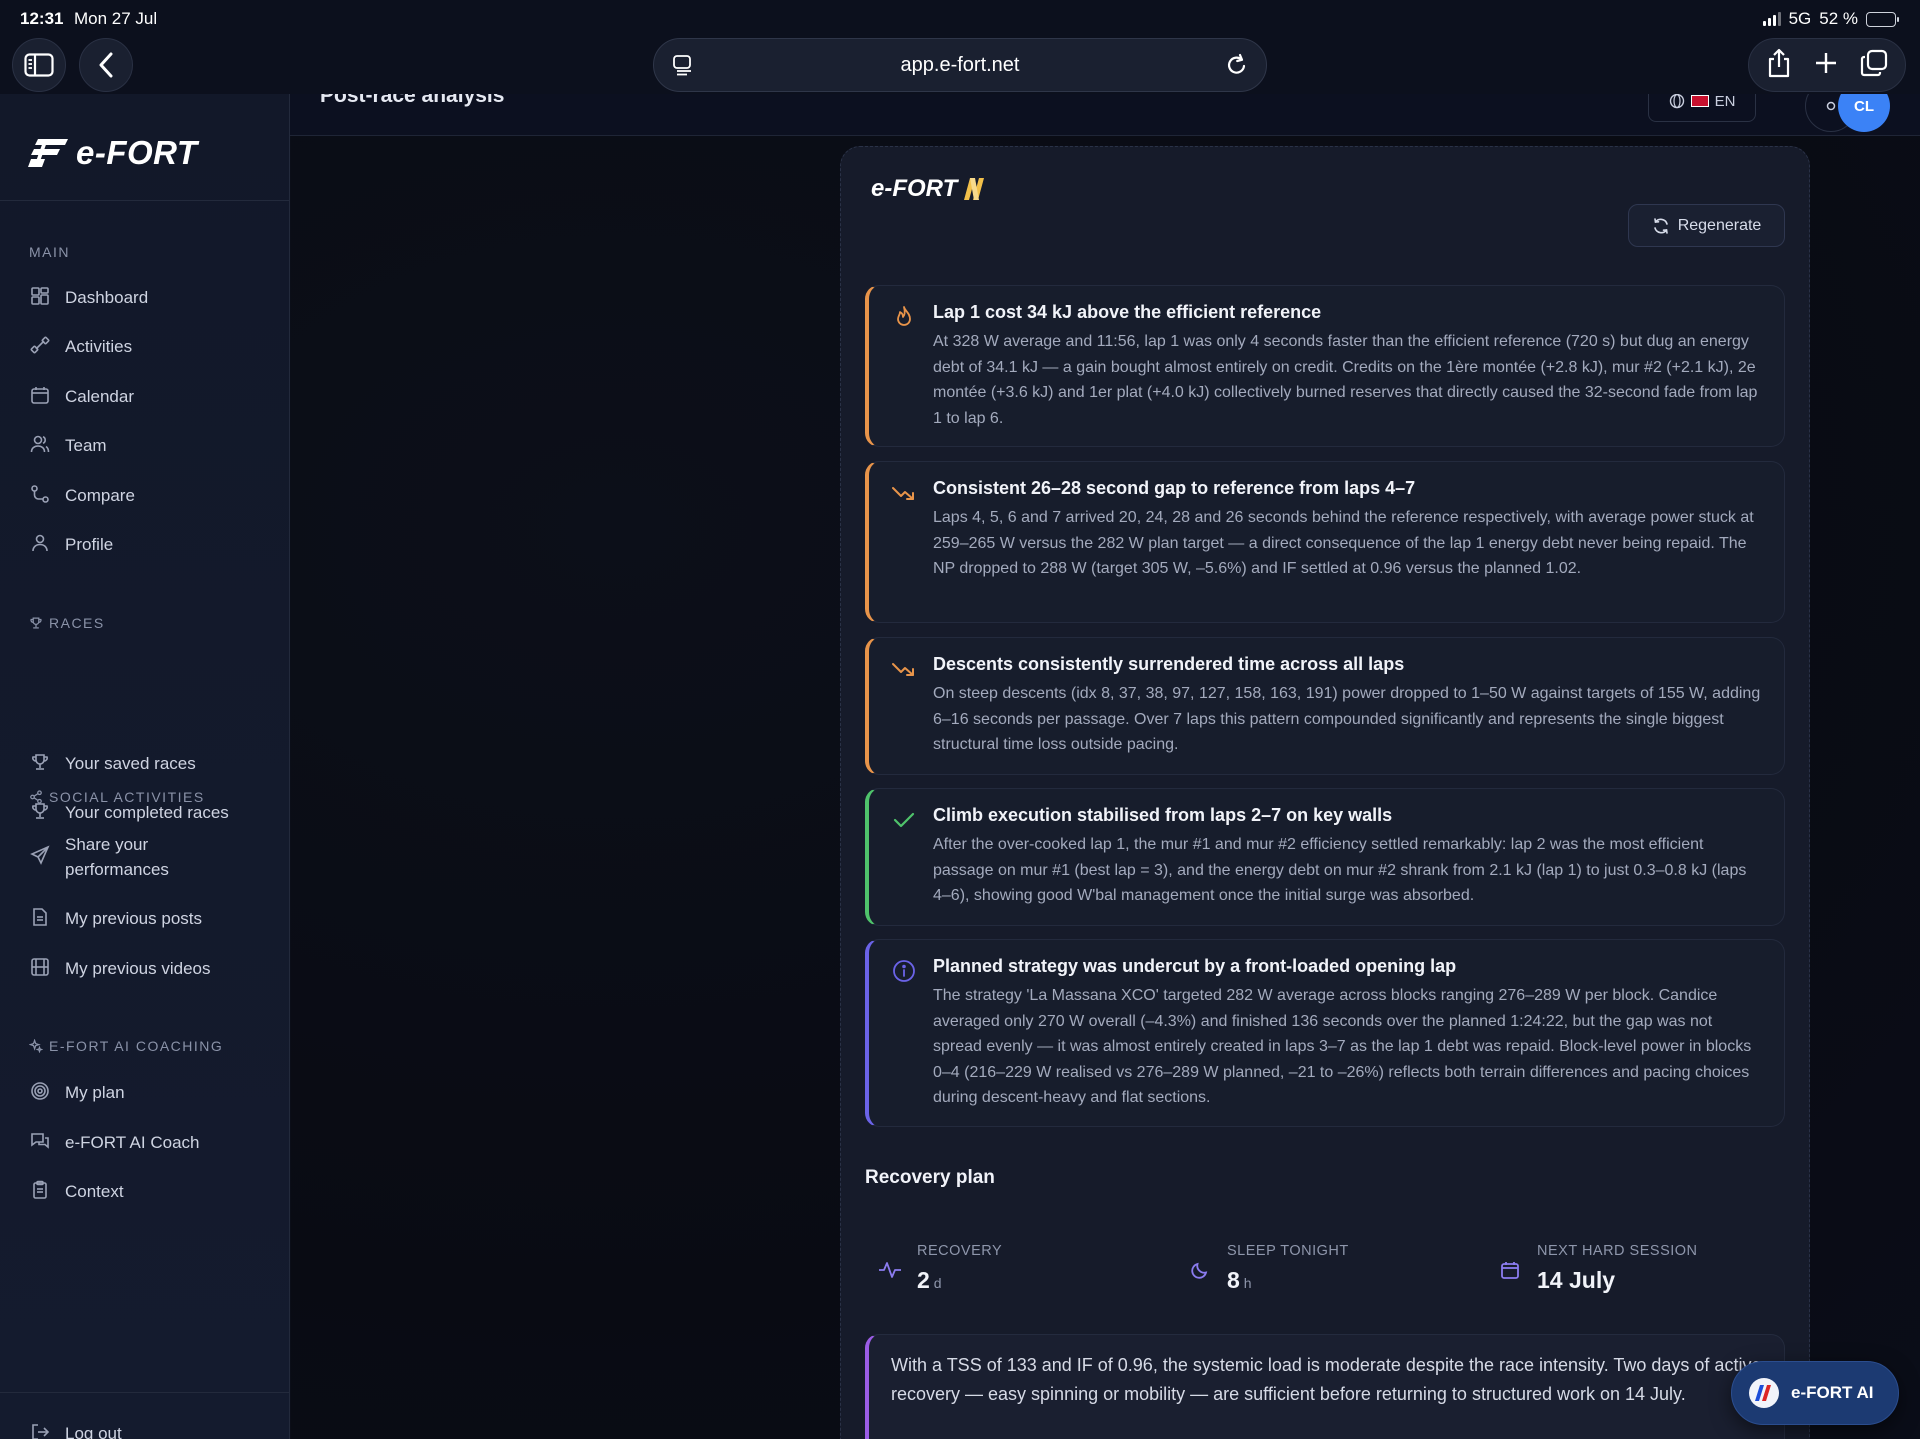  What do you see at coordinates (120, 968) in the screenshot?
I see `sidebar-item-videos: My previous videos` at bounding box center [120, 968].